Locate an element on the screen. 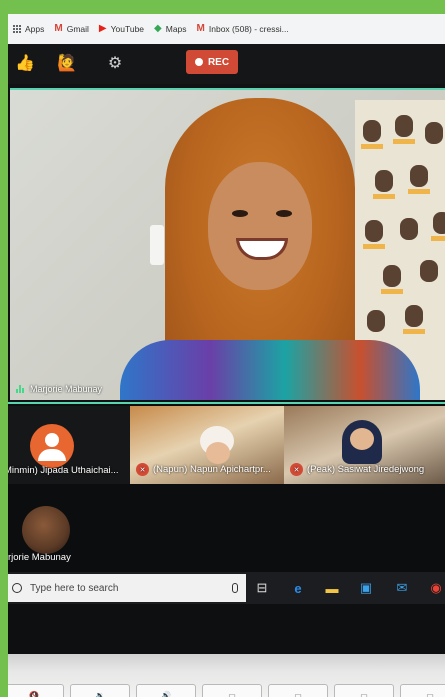 The width and height of the screenshot is (445, 697). self-view-row: rjorie Mabunay is located at coordinates (226, 528).